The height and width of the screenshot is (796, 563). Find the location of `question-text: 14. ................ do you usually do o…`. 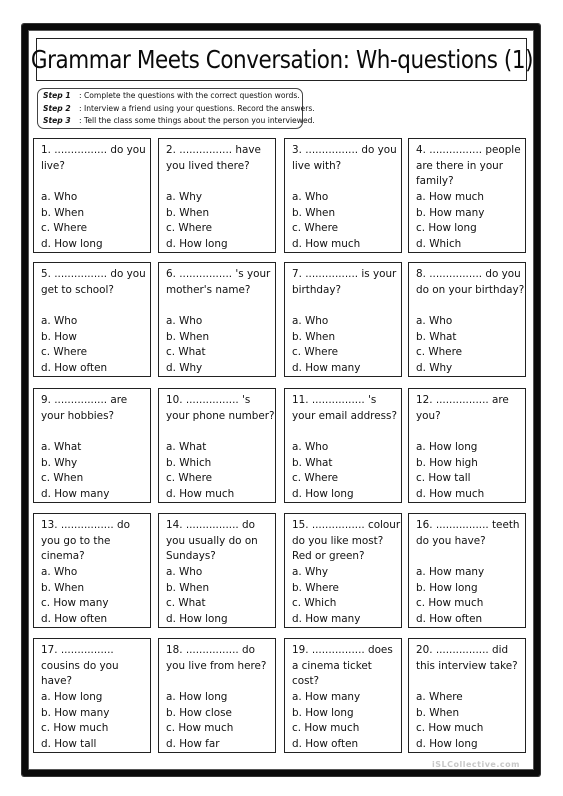

question-text: 14. ................ do you usually do o… is located at coordinates (212, 541).